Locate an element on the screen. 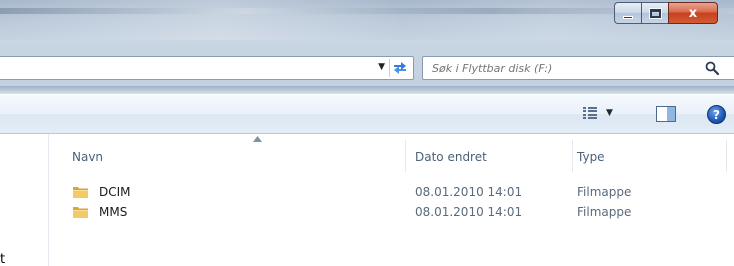 This screenshot has height=266, width=734. search-input is located at coordinates (558, 68).